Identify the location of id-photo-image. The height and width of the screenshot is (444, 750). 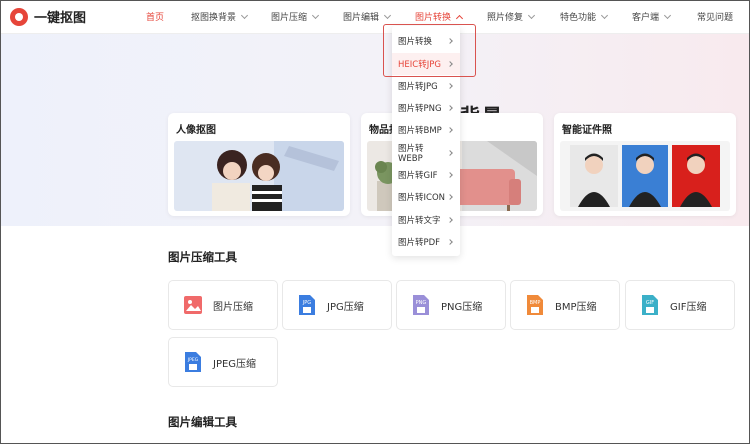
(645, 176).